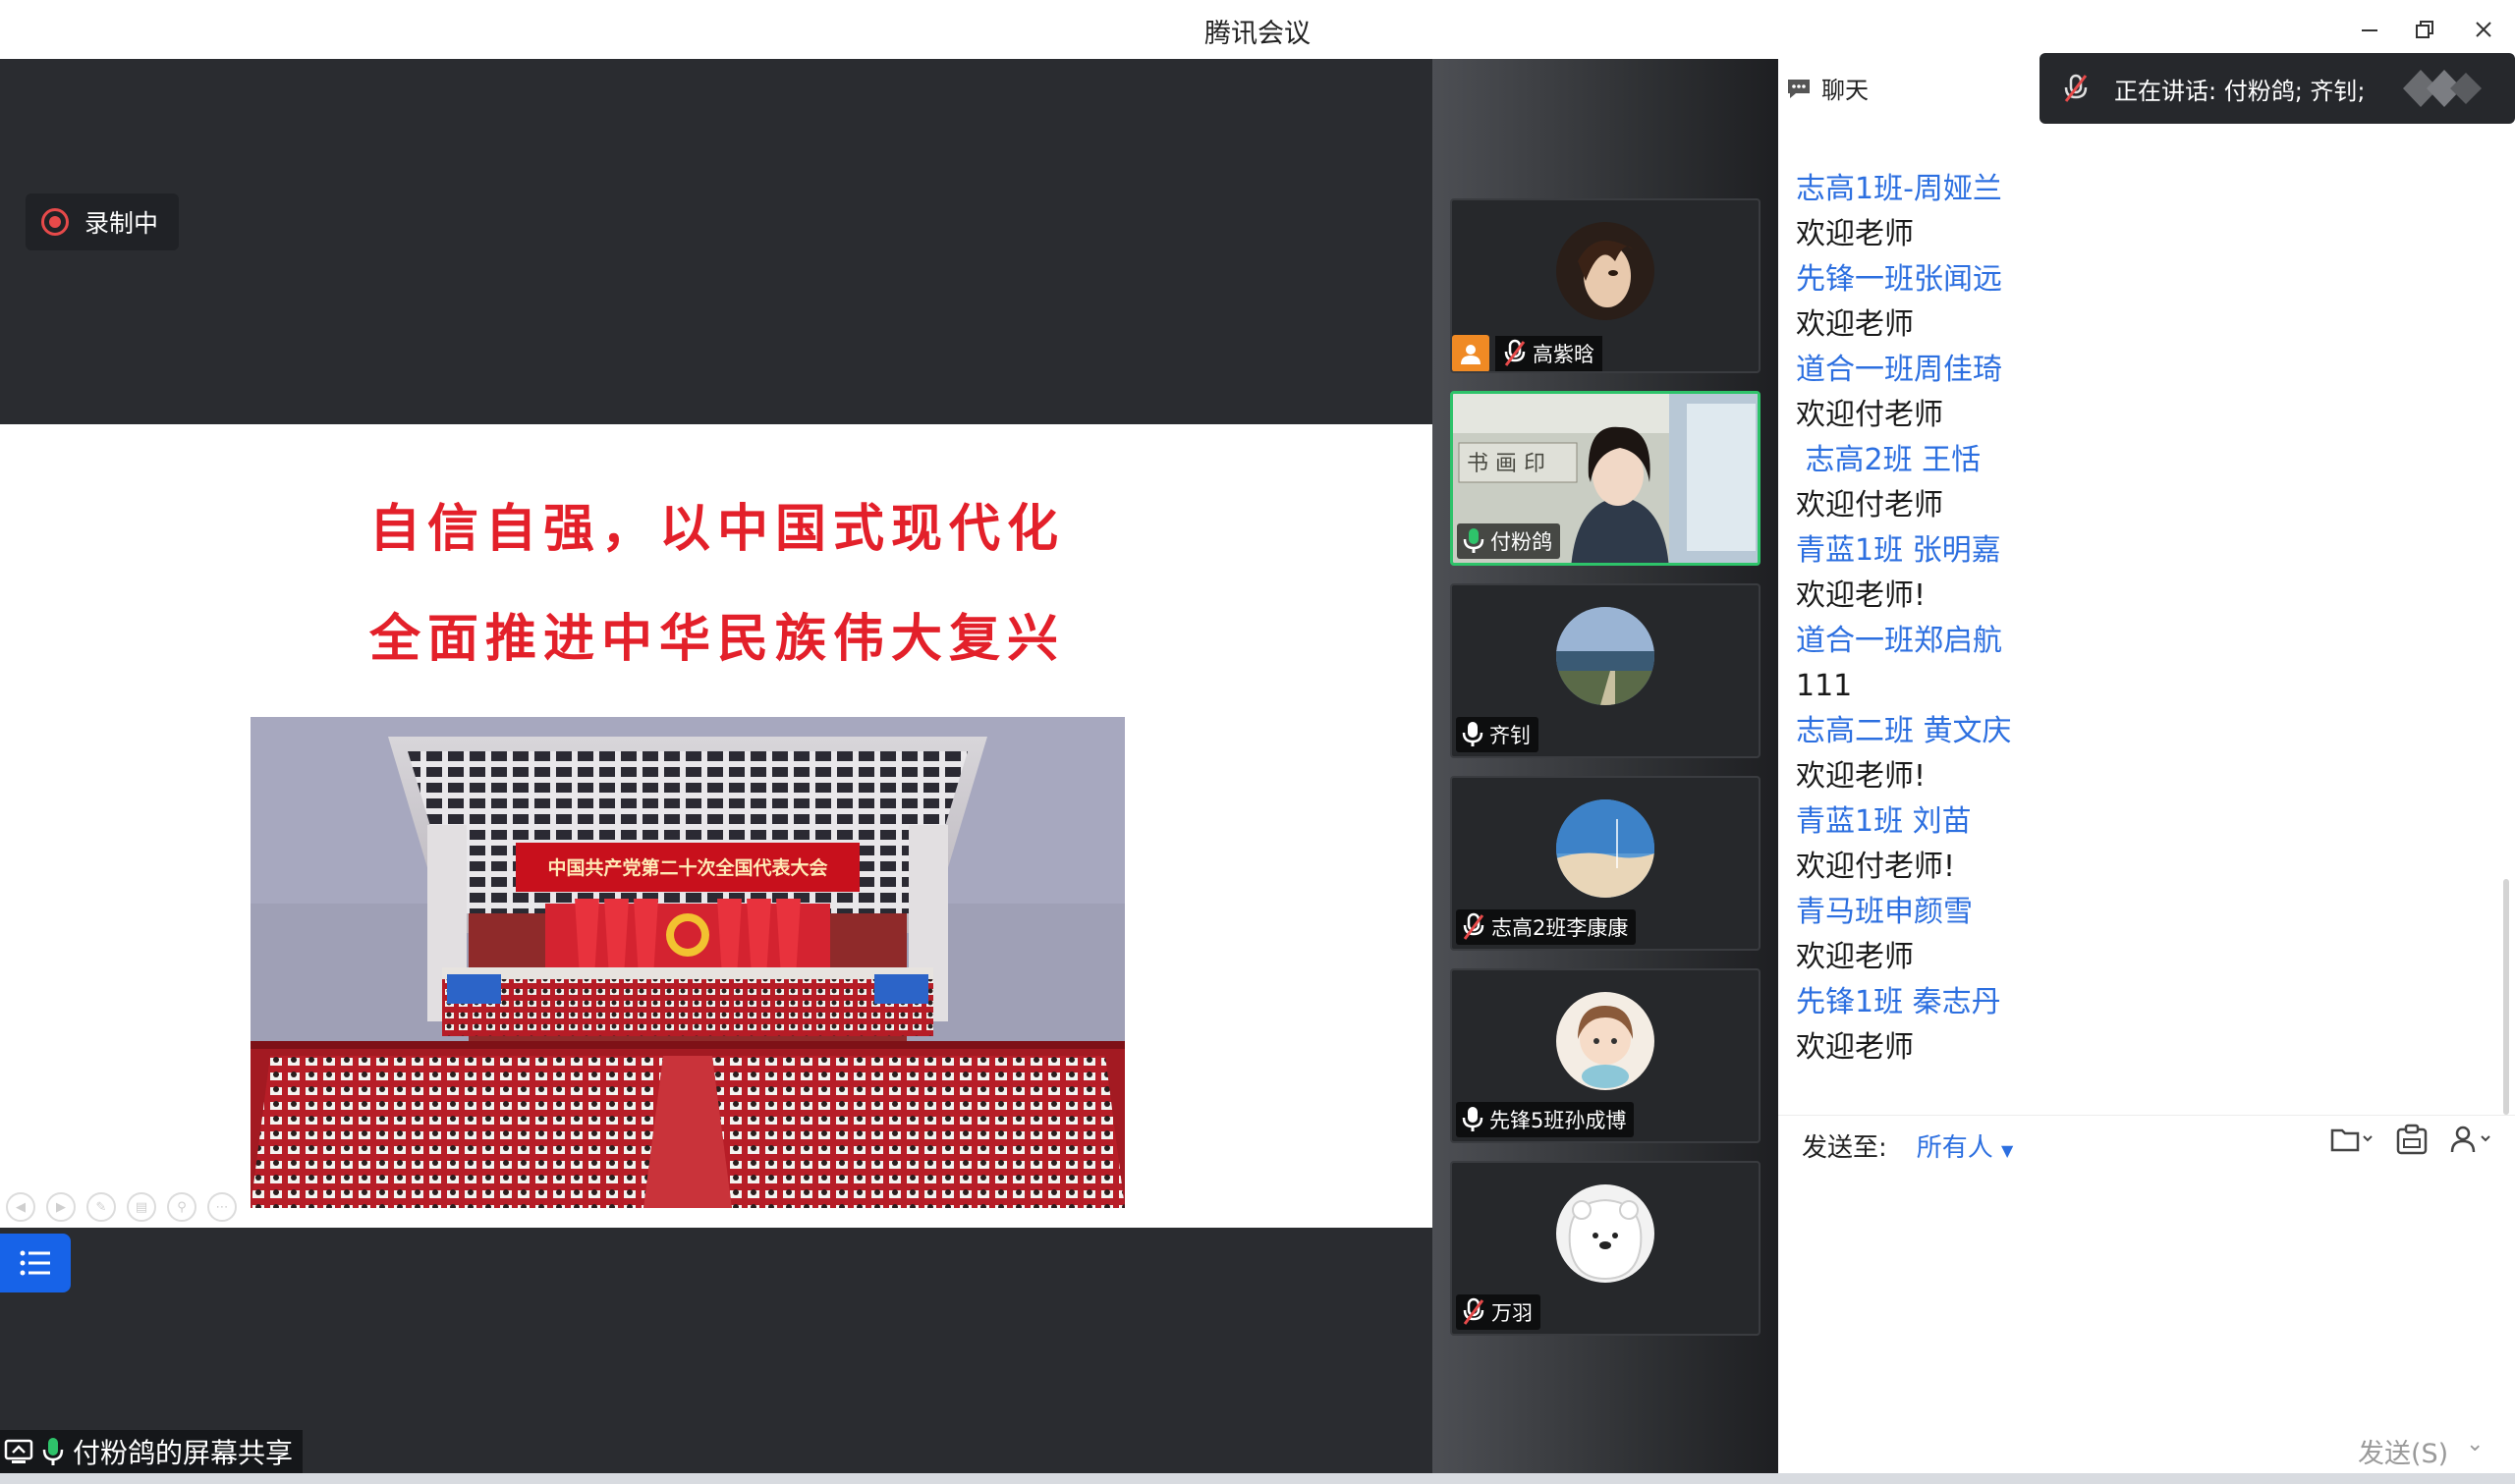 The height and width of the screenshot is (1484, 2515). What do you see at coordinates (1899, 279) in the screenshot?
I see `chat-sender: 先锋一班张闻远` at bounding box center [1899, 279].